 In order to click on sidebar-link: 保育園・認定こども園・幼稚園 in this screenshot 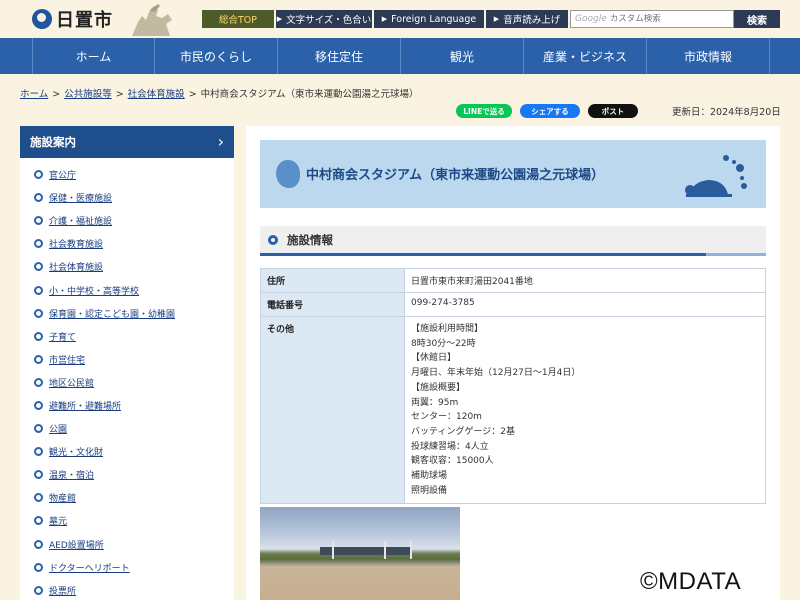, I will do `click(112, 313)`.